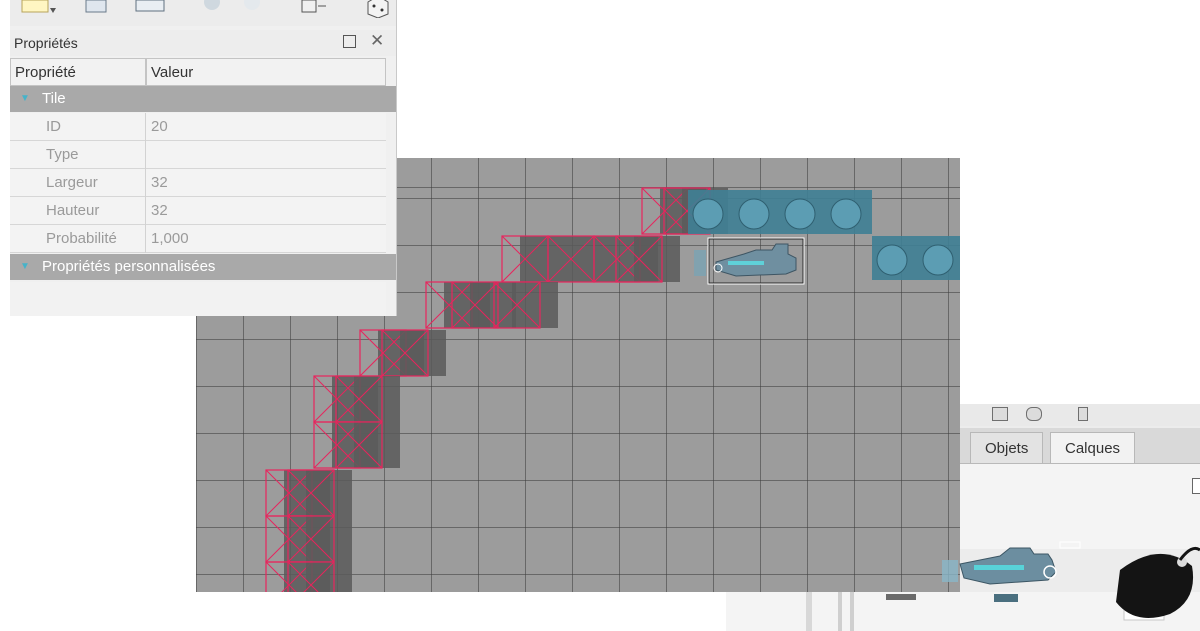  I want to click on column-header-property: Propriété, so click(78, 72).